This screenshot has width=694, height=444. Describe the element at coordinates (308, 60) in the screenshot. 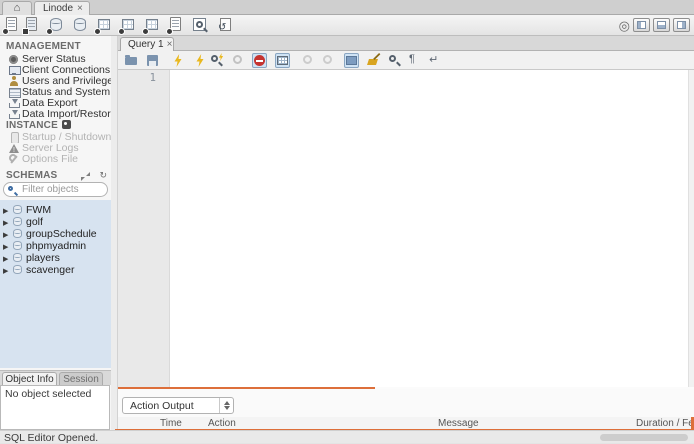

I see `commit-icon` at that location.